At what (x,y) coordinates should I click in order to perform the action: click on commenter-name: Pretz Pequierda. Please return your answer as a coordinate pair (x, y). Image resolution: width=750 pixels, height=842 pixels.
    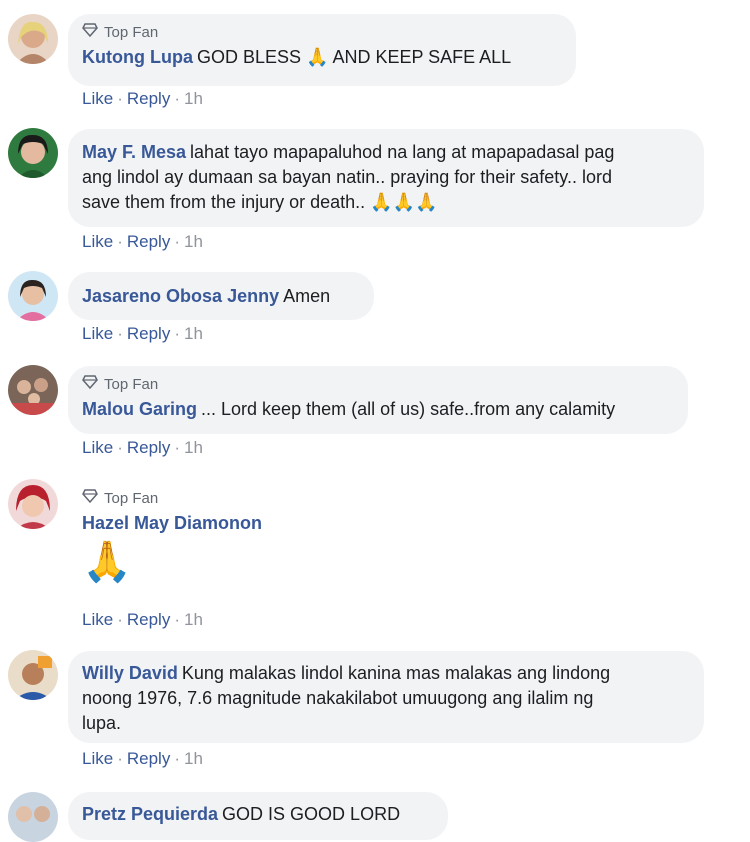
    Looking at the image, I should click on (150, 814).